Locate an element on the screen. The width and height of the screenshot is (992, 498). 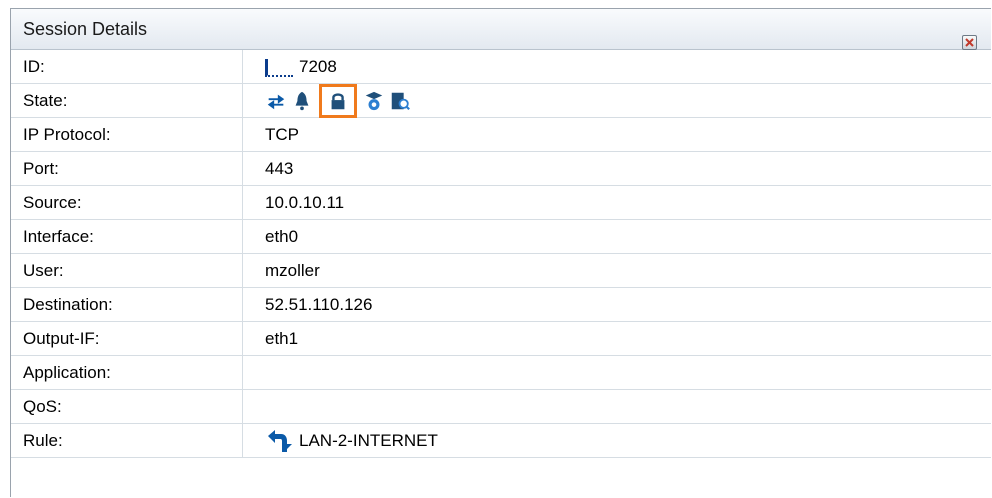
row-label: QoS: is located at coordinates (127, 406).